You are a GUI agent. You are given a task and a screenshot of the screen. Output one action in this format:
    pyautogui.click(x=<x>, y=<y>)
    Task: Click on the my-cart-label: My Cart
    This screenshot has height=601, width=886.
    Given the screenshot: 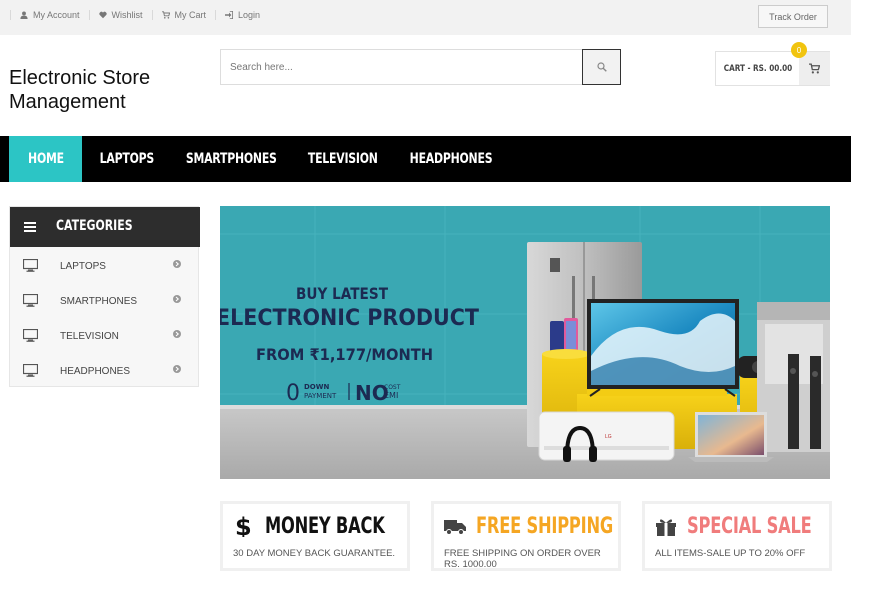 What is the action you would take?
    pyautogui.click(x=190, y=15)
    